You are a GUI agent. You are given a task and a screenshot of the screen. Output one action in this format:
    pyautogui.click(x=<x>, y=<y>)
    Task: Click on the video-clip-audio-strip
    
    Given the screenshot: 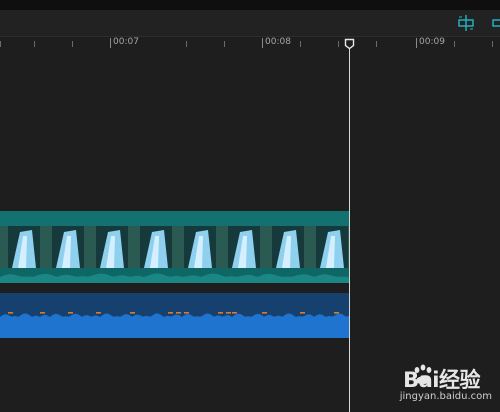 What is the action you would take?
    pyautogui.click(x=175, y=275)
    